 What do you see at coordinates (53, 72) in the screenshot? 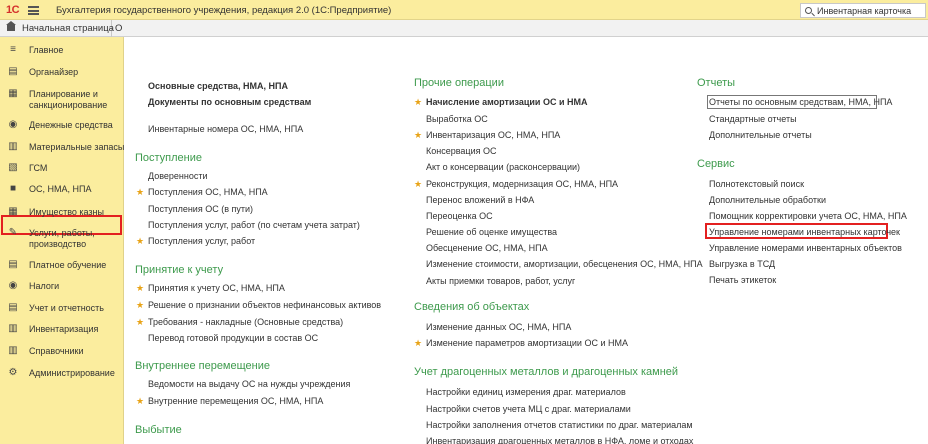
I see `sidebar-item-label: Органайзер` at bounding box center [53, 72].